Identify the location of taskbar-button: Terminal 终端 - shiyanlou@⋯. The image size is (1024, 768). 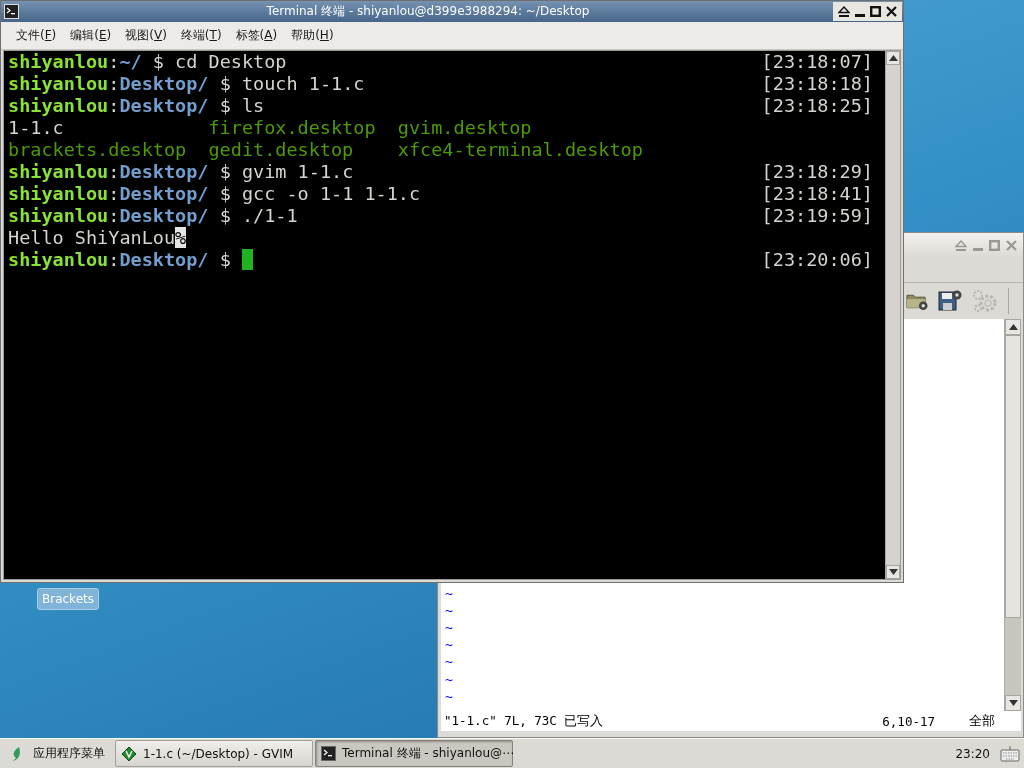
(414, 753).